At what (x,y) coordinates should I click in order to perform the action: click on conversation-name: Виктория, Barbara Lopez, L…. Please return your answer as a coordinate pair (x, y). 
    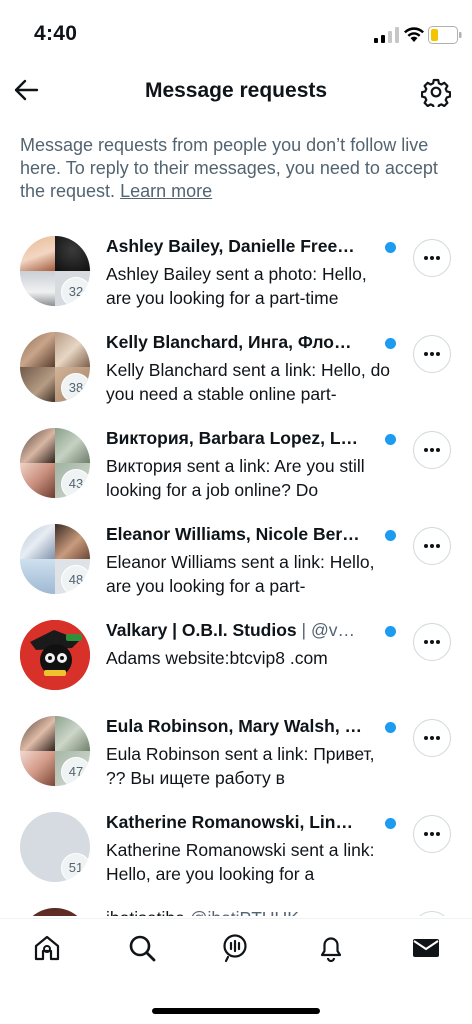
    Looking at the image, I should click on (242, 438).